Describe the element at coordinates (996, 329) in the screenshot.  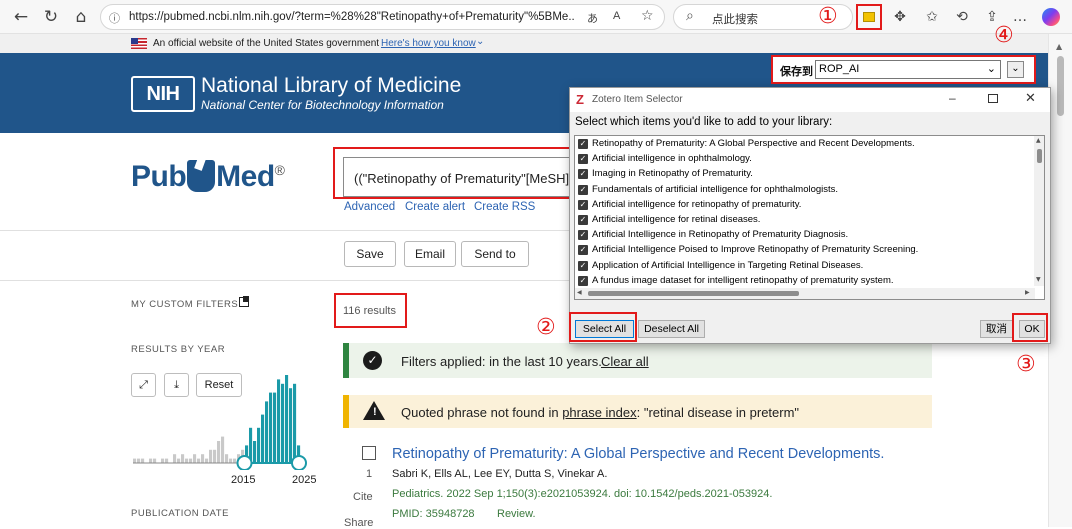
I see `cancel-button: 取消` at that location.